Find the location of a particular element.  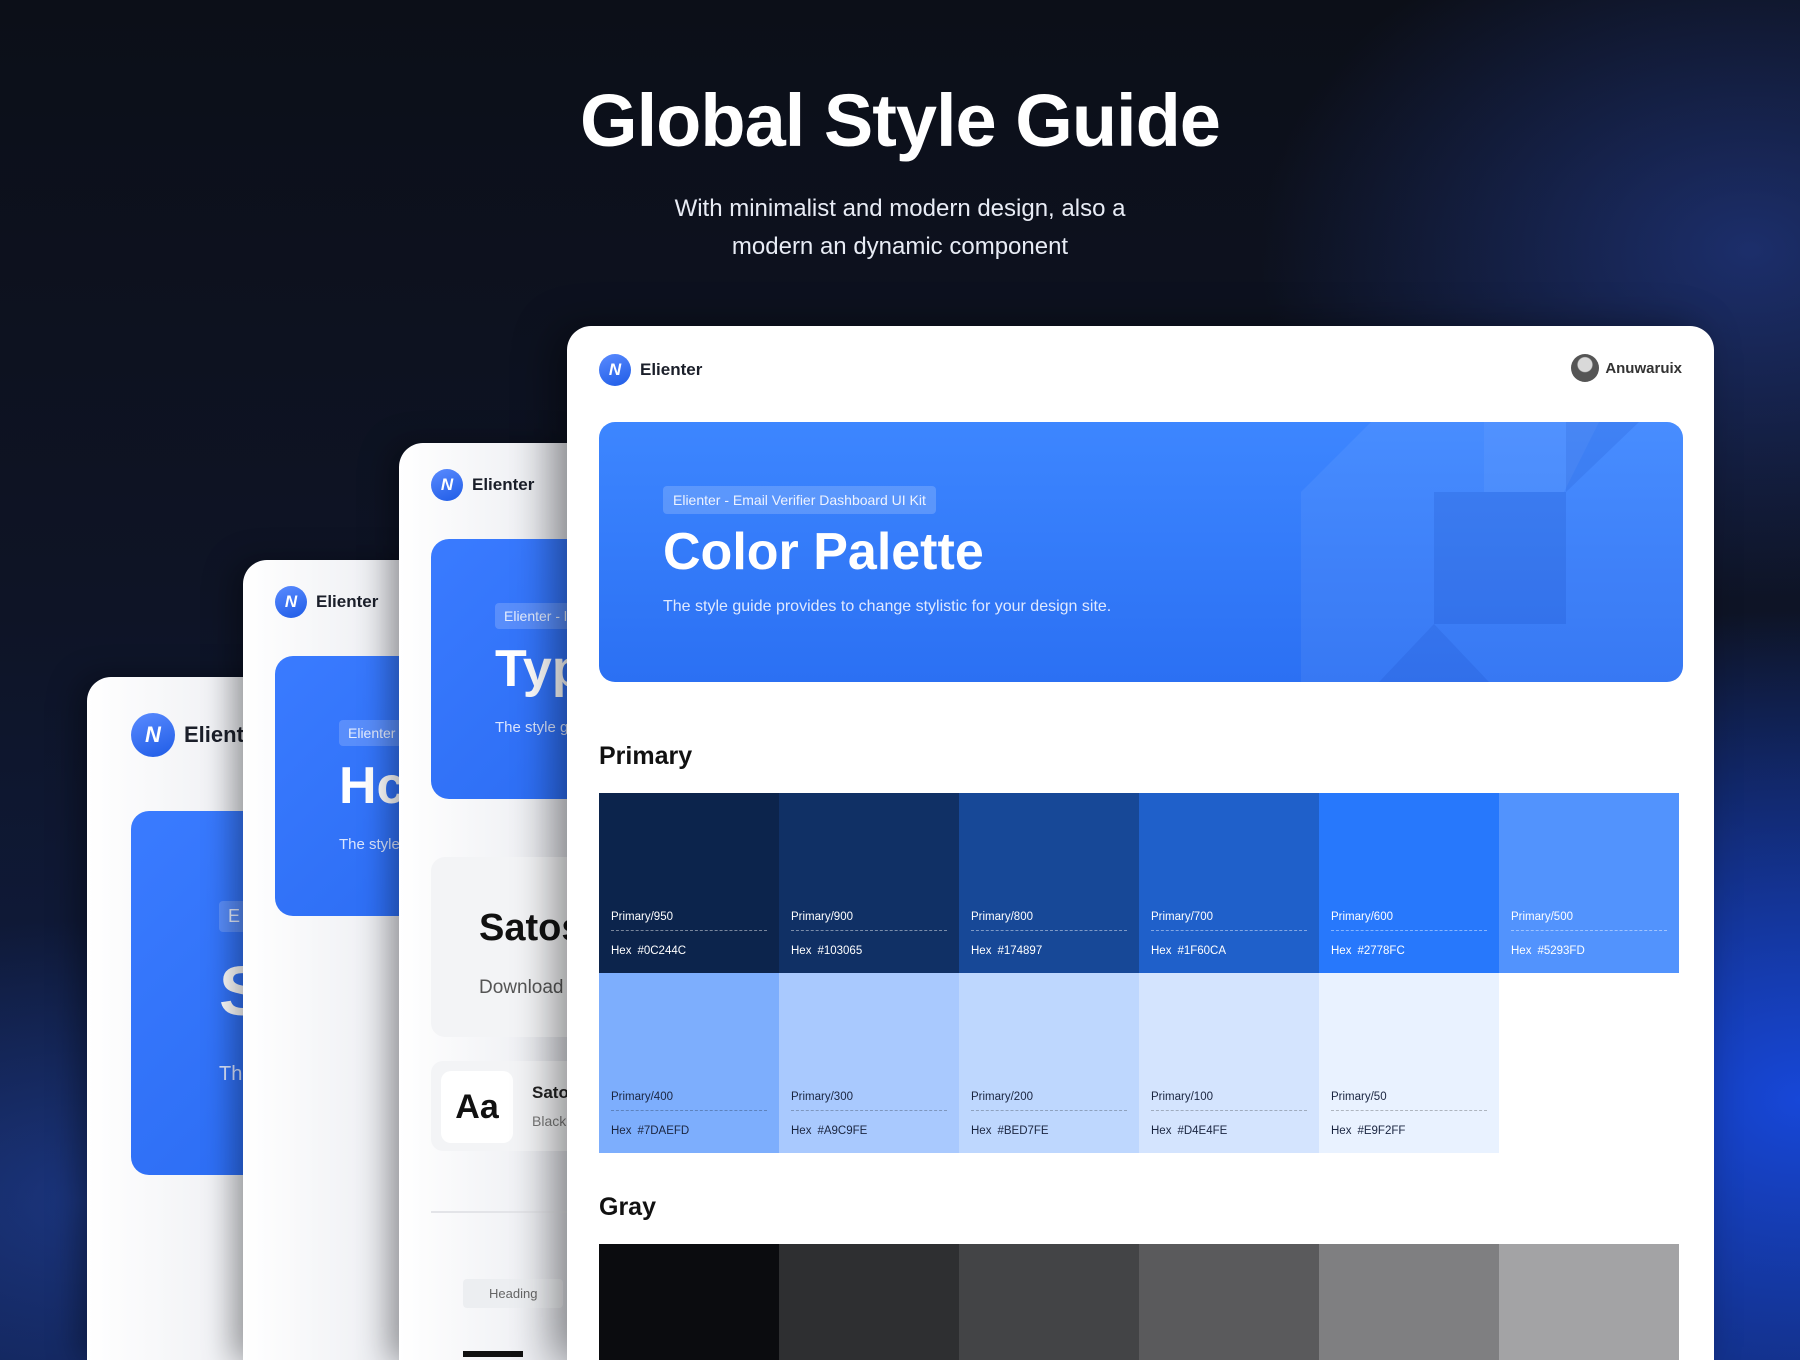

card3-aa-tile: Aa is located at coordinates (477, 1107).